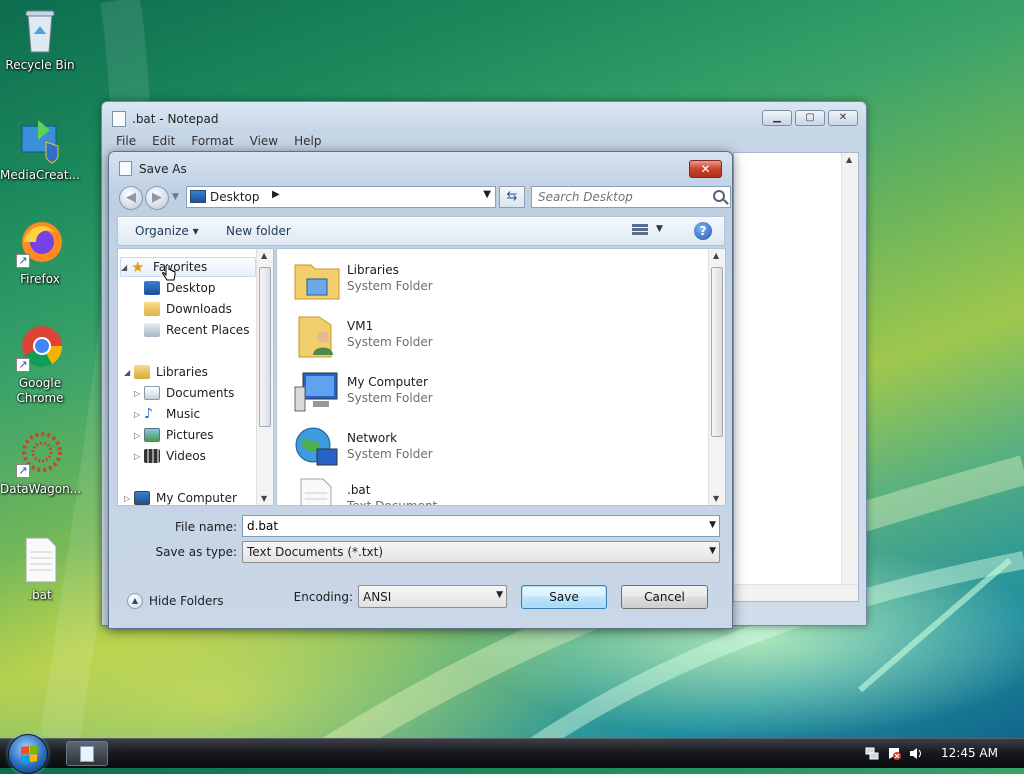 This screenshot has height=774, width=1024. What do you see at coordinates (186, 456) in the screenshot?
I see `nav-label: Videos` at bounding box center [186, 456].